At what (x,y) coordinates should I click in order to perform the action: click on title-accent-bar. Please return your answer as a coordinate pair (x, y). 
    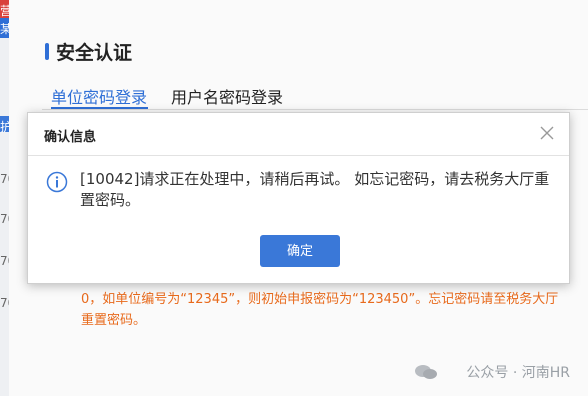
    Looking at the image, I should click on (47, 51).